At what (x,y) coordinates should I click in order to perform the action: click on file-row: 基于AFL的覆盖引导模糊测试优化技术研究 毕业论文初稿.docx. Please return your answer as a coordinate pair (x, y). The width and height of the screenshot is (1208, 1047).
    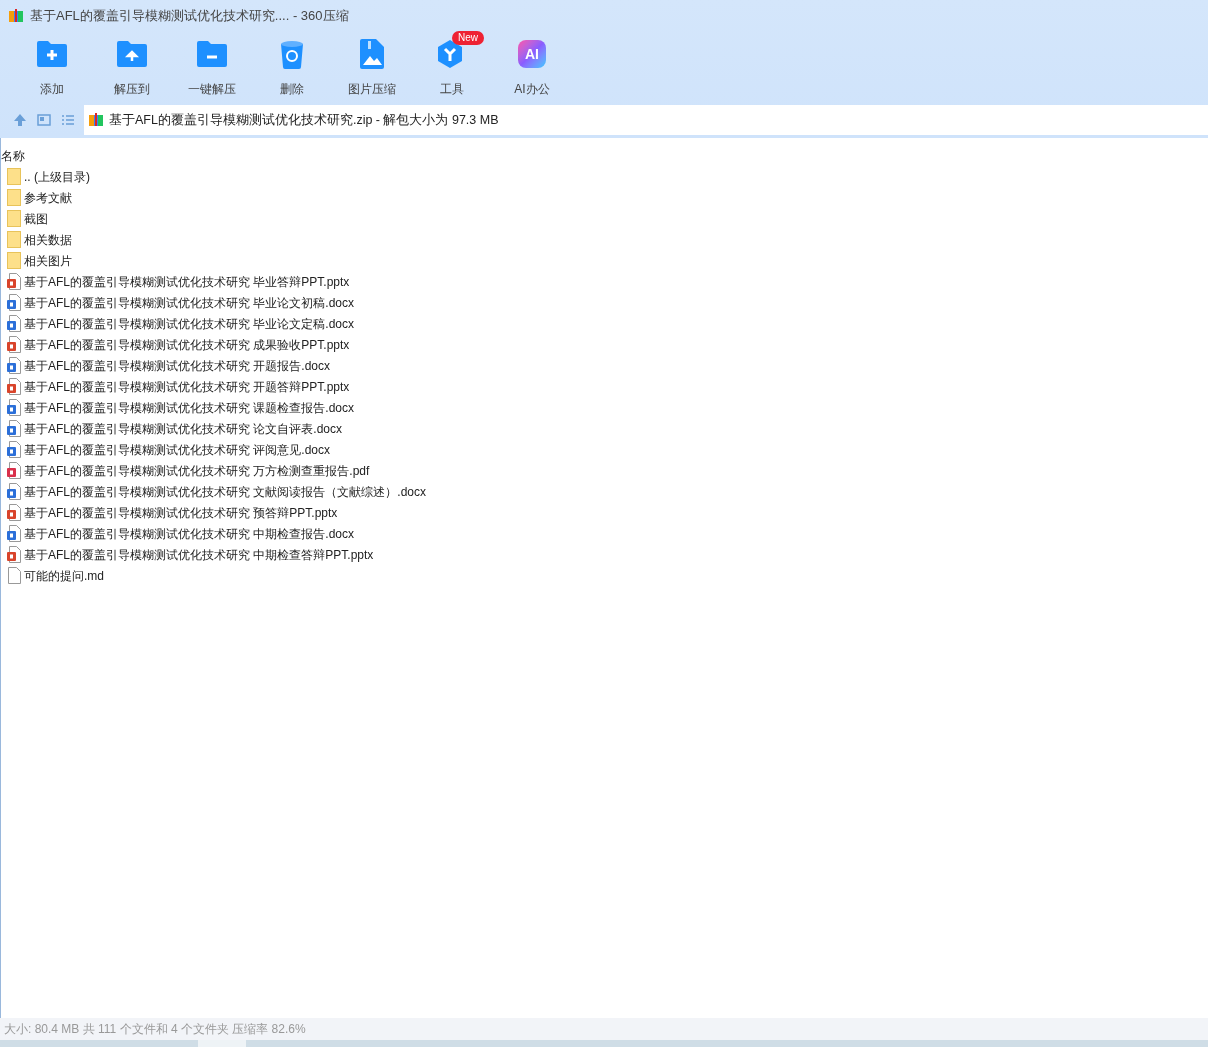
    Looking at the image, I should click on (604, 302).